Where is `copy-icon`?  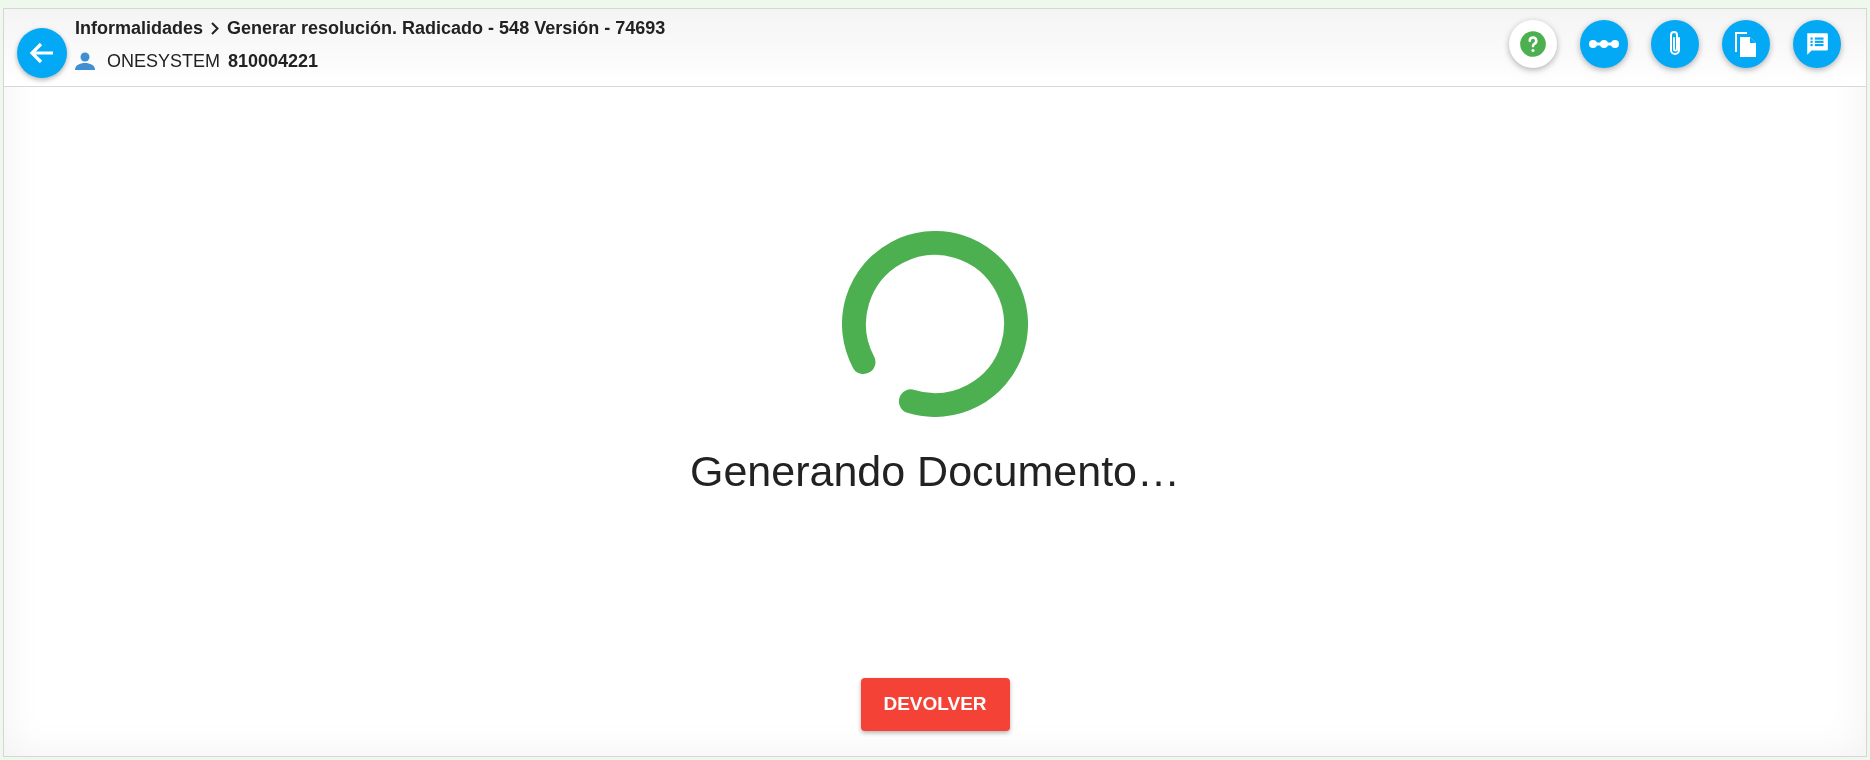 copy-icon is located at coordinates (1746, 43).